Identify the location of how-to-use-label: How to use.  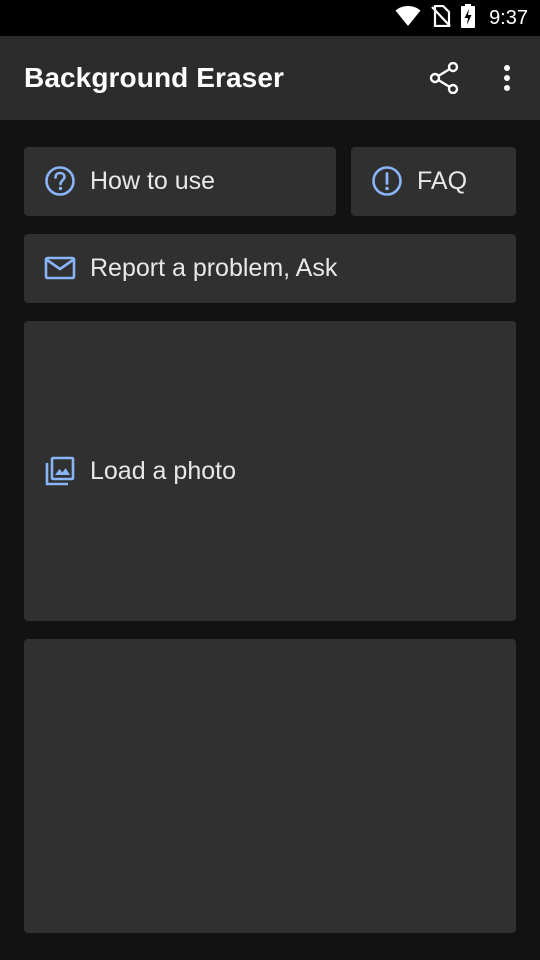
(153, 181).